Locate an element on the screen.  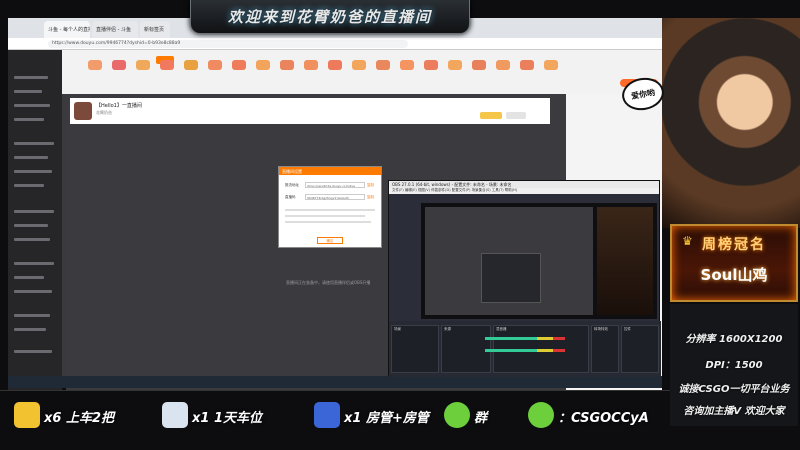
copy-address-button: 复制 is located at coordinates (370, 185).